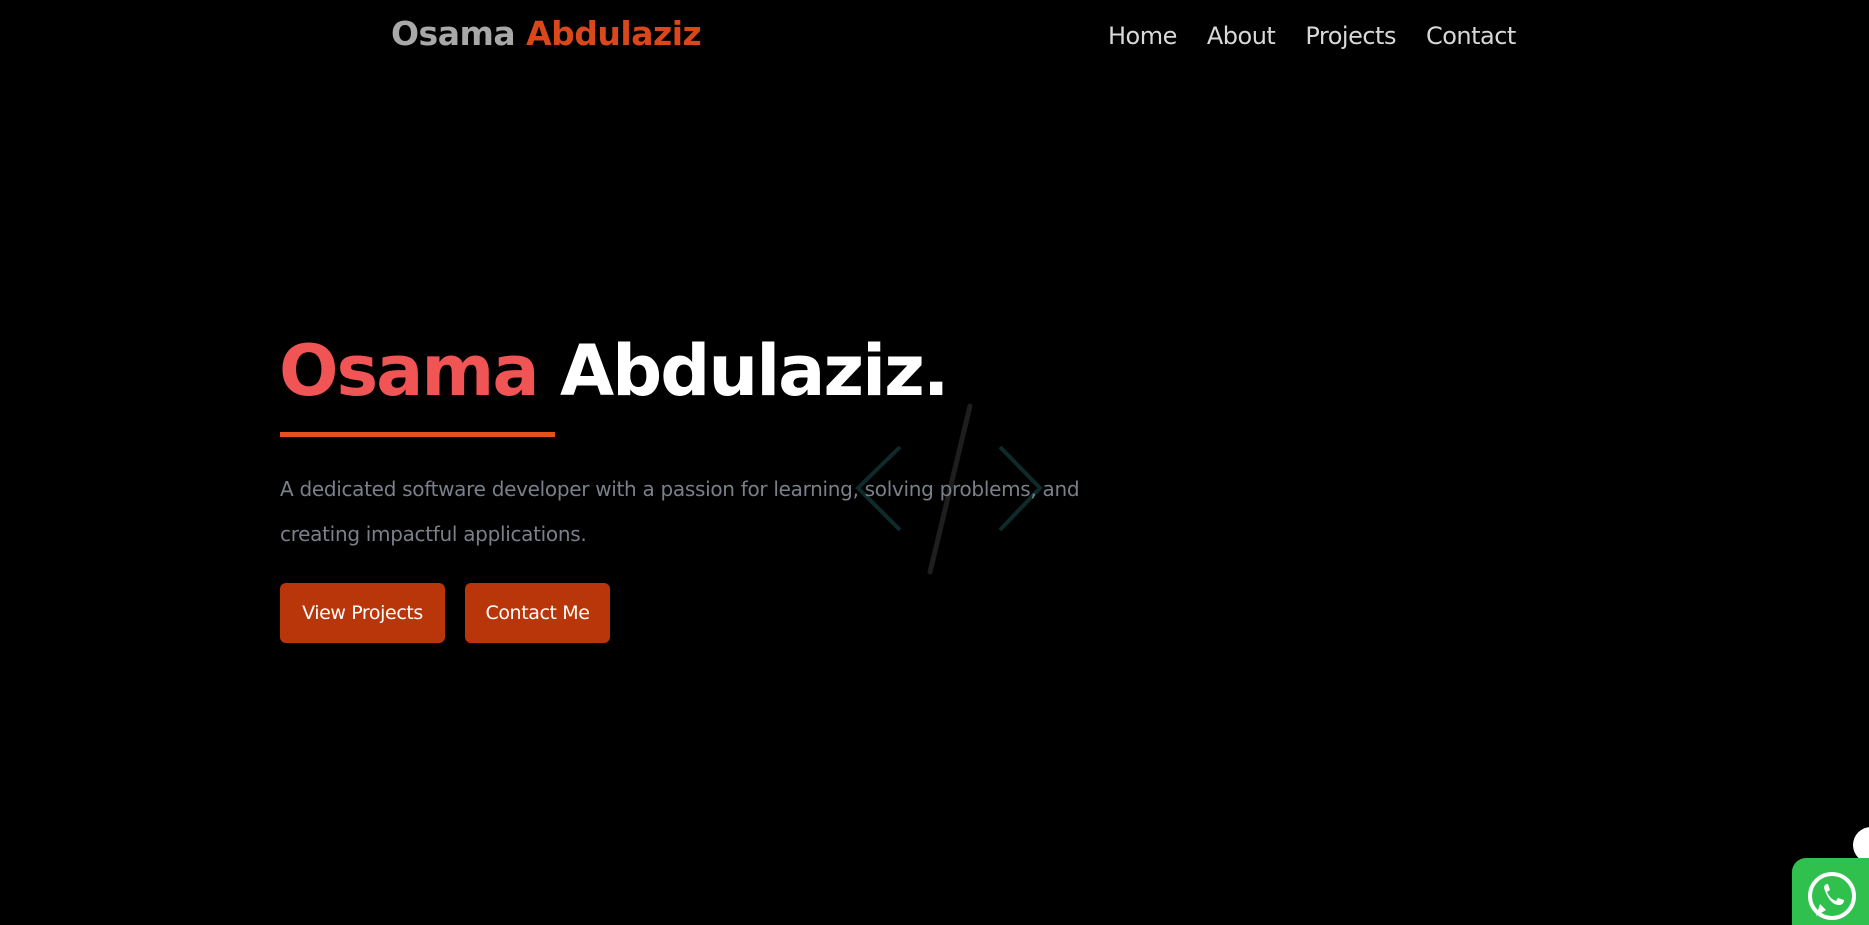 The height and width of the screenshot is (925, 1869). What do you see at coordinates (614, 33) in the screenshot?
I see `logo-last-name: Abdulaziz` at bounding box center [614, 33].